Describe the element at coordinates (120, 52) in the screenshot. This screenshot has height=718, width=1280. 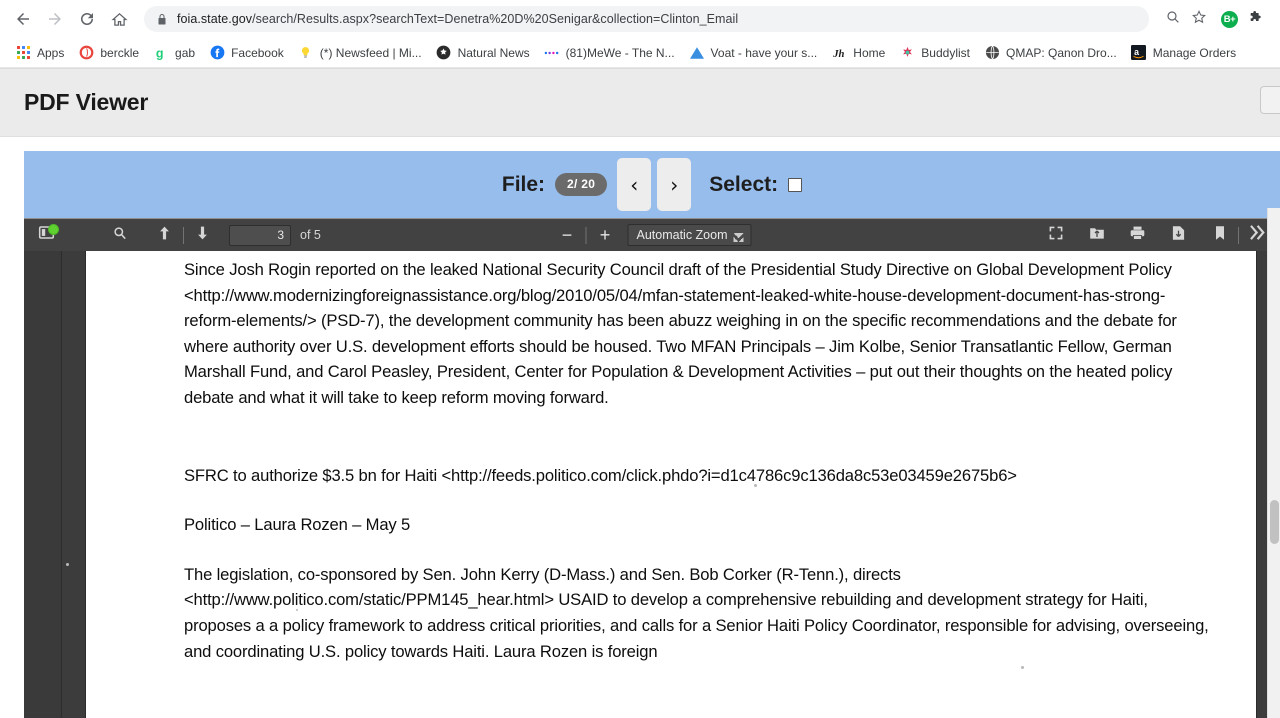
I see `bookmark-label: berckle` at that location.